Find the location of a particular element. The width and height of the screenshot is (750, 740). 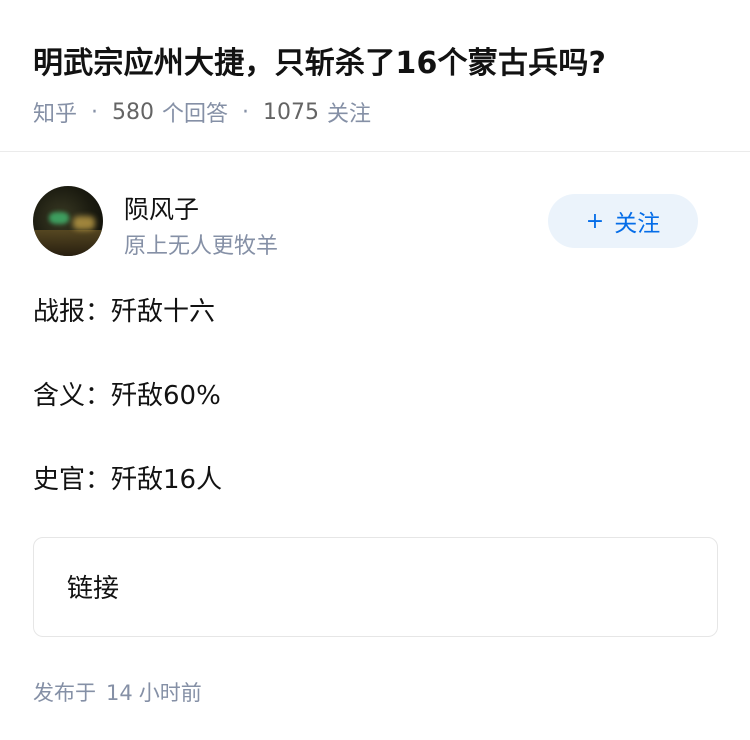

follow-button: + 关注 is located at coordinates (623, 221).